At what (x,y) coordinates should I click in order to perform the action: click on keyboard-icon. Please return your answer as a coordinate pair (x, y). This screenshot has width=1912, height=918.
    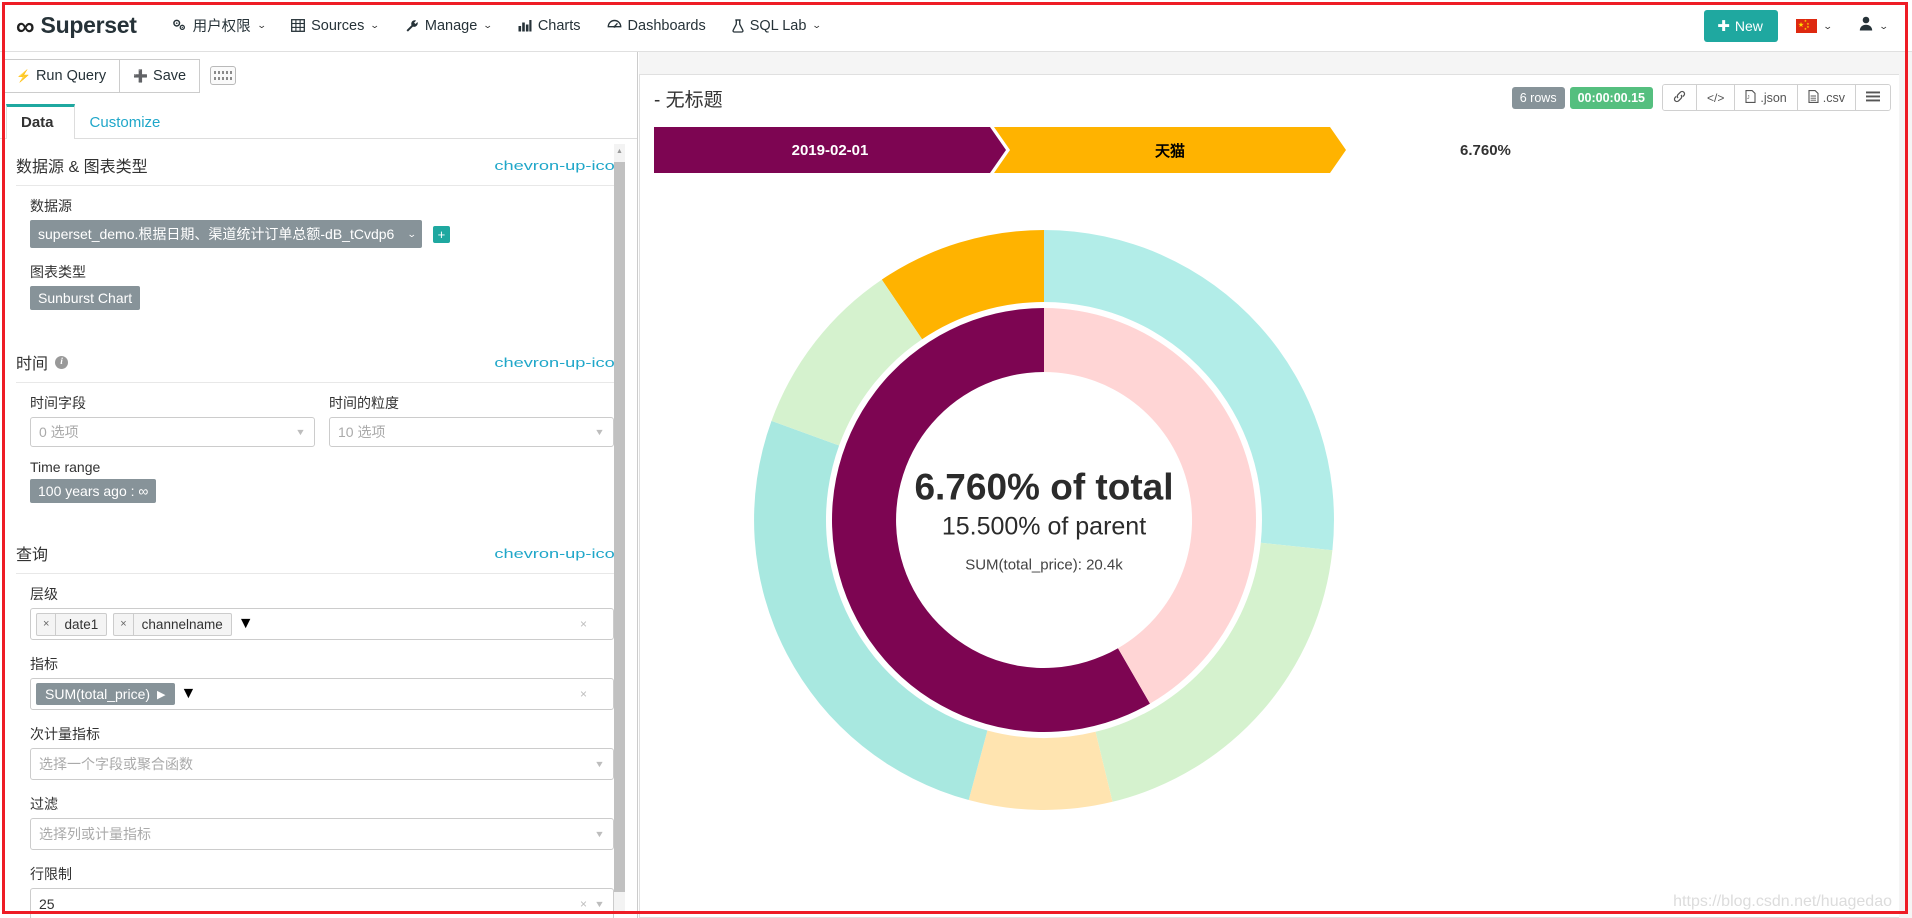
    Looking at the image, I should click on (223, 75).